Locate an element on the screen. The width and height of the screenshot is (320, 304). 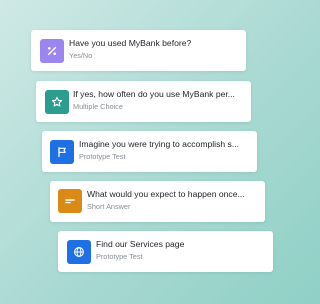
flag-icon is located at coordinates (62, 152).